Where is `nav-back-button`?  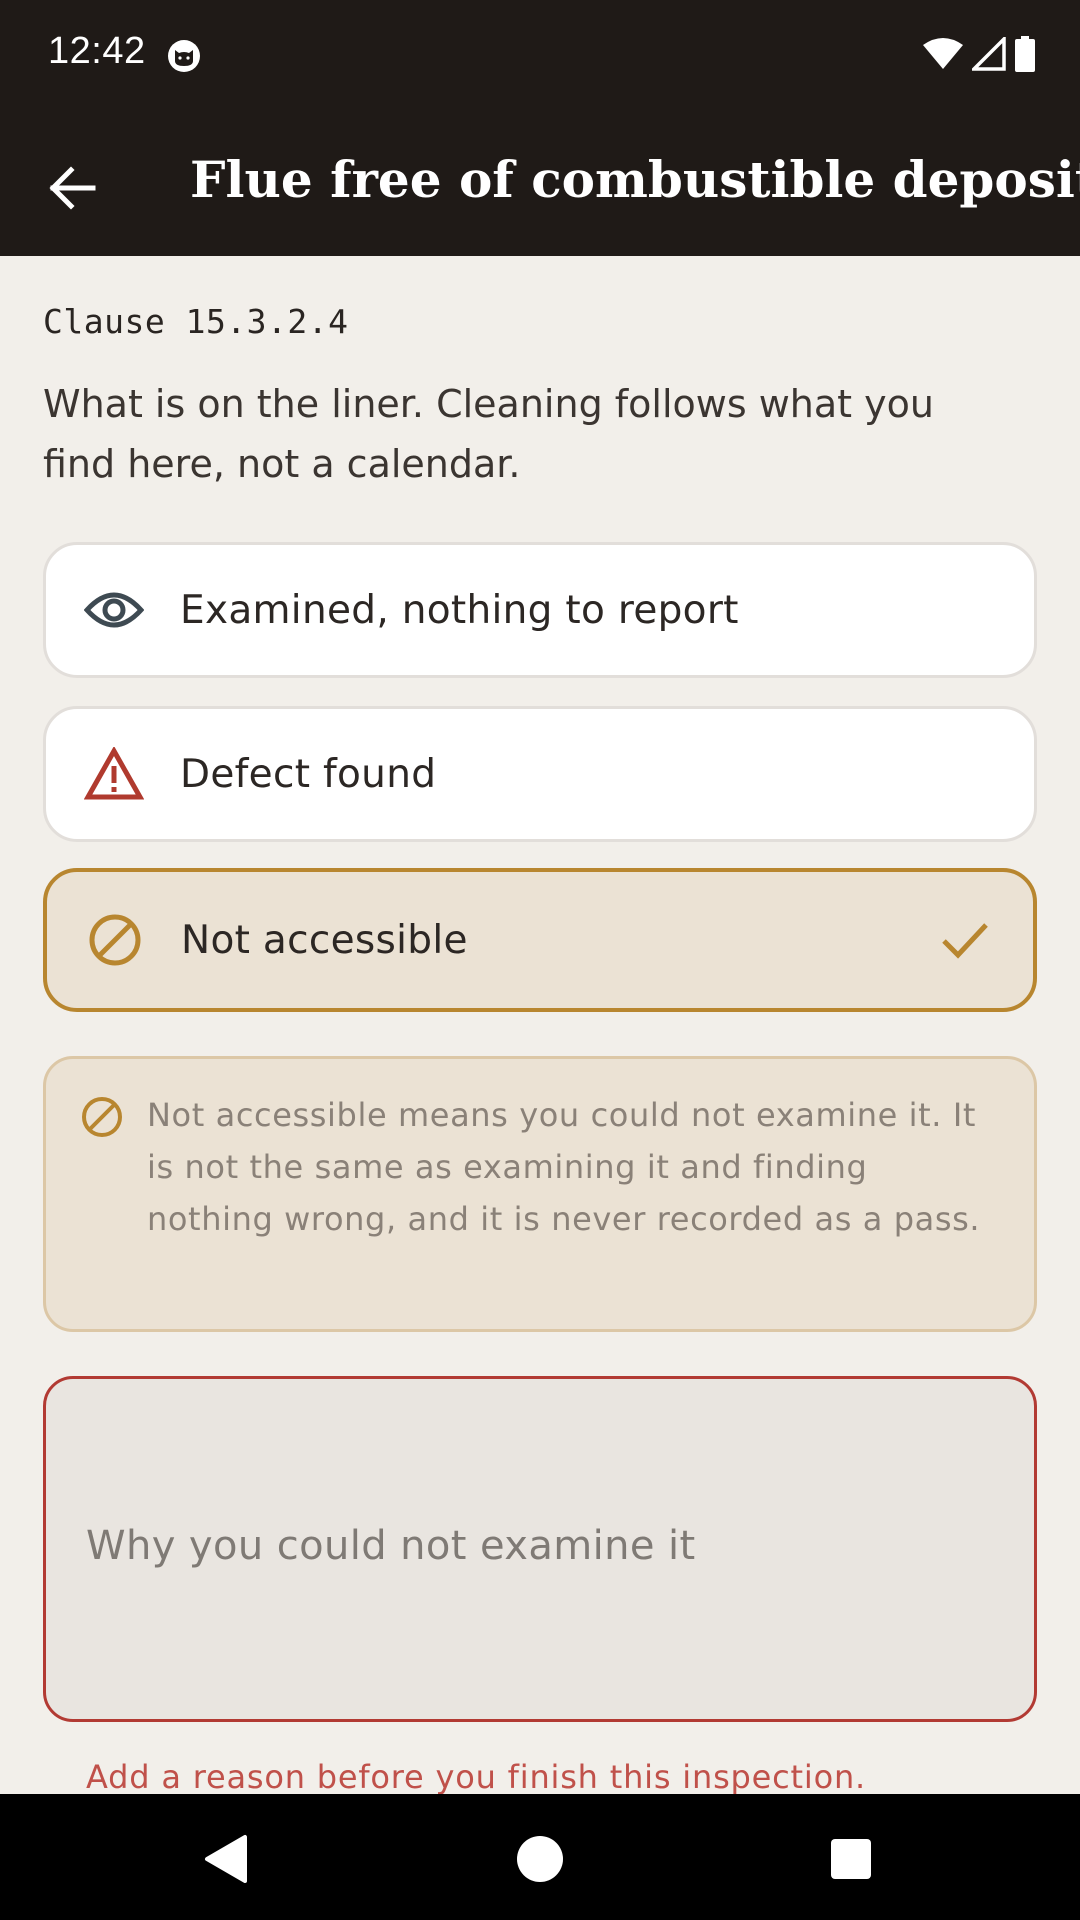 nav-back-button is located at coordinates (227, 1859).